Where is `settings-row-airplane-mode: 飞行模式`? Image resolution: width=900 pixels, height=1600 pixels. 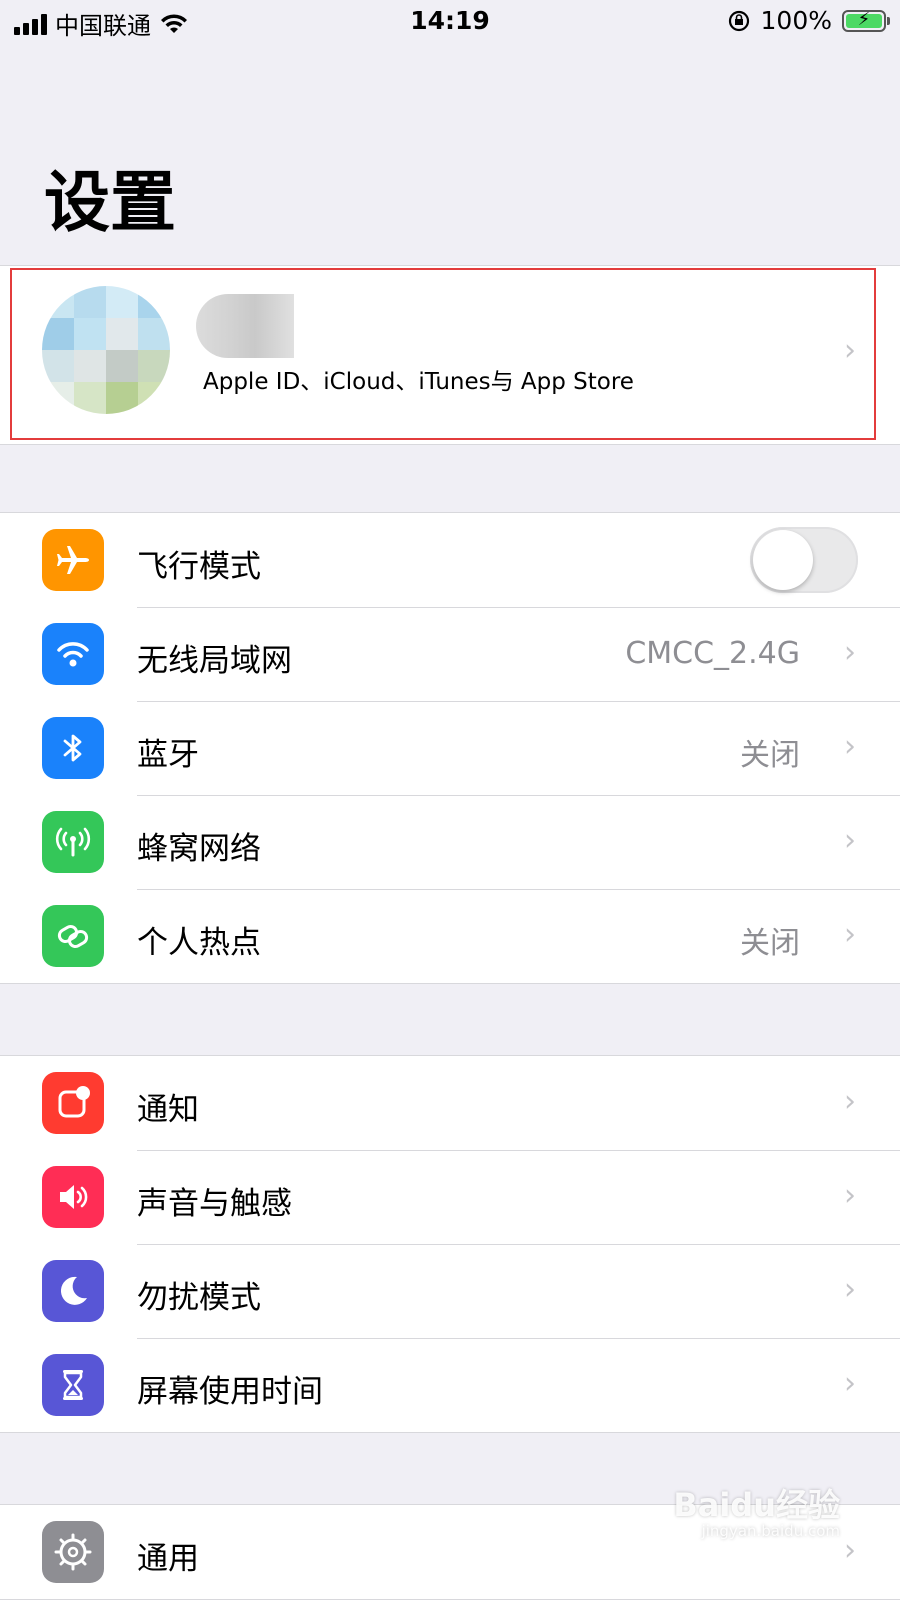
settings-row-airplane-mode: 飞行模式 is located at coordinates (450, 560).